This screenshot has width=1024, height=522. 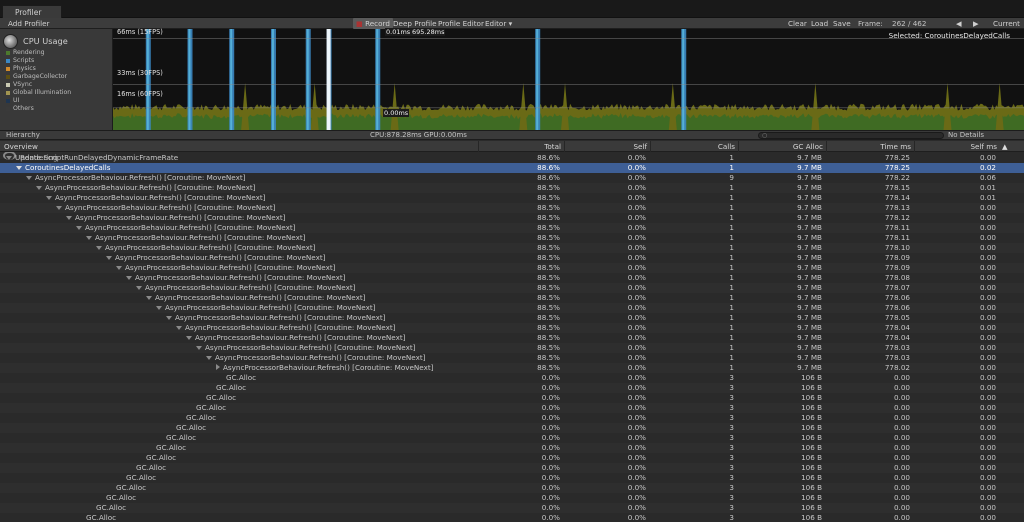 I want to click on column-self: Self, so click(x=607, y=146).